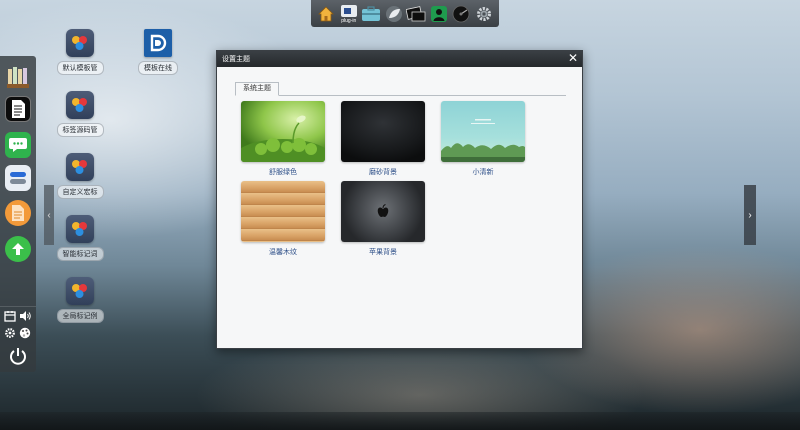  Describe the element at coordinates (18, 356) in the screenshot. I see `power-icon` at that location.